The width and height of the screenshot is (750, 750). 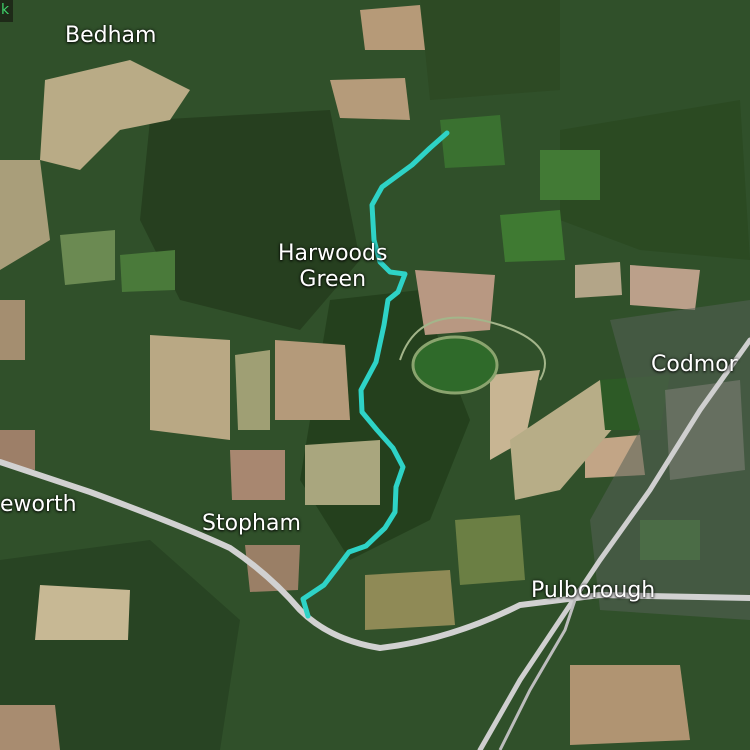 What do you see at coordinates (593, 590) in the screenshot?
I see `place-label-pulborough: Pulborough` at bounding box center [593, 590].